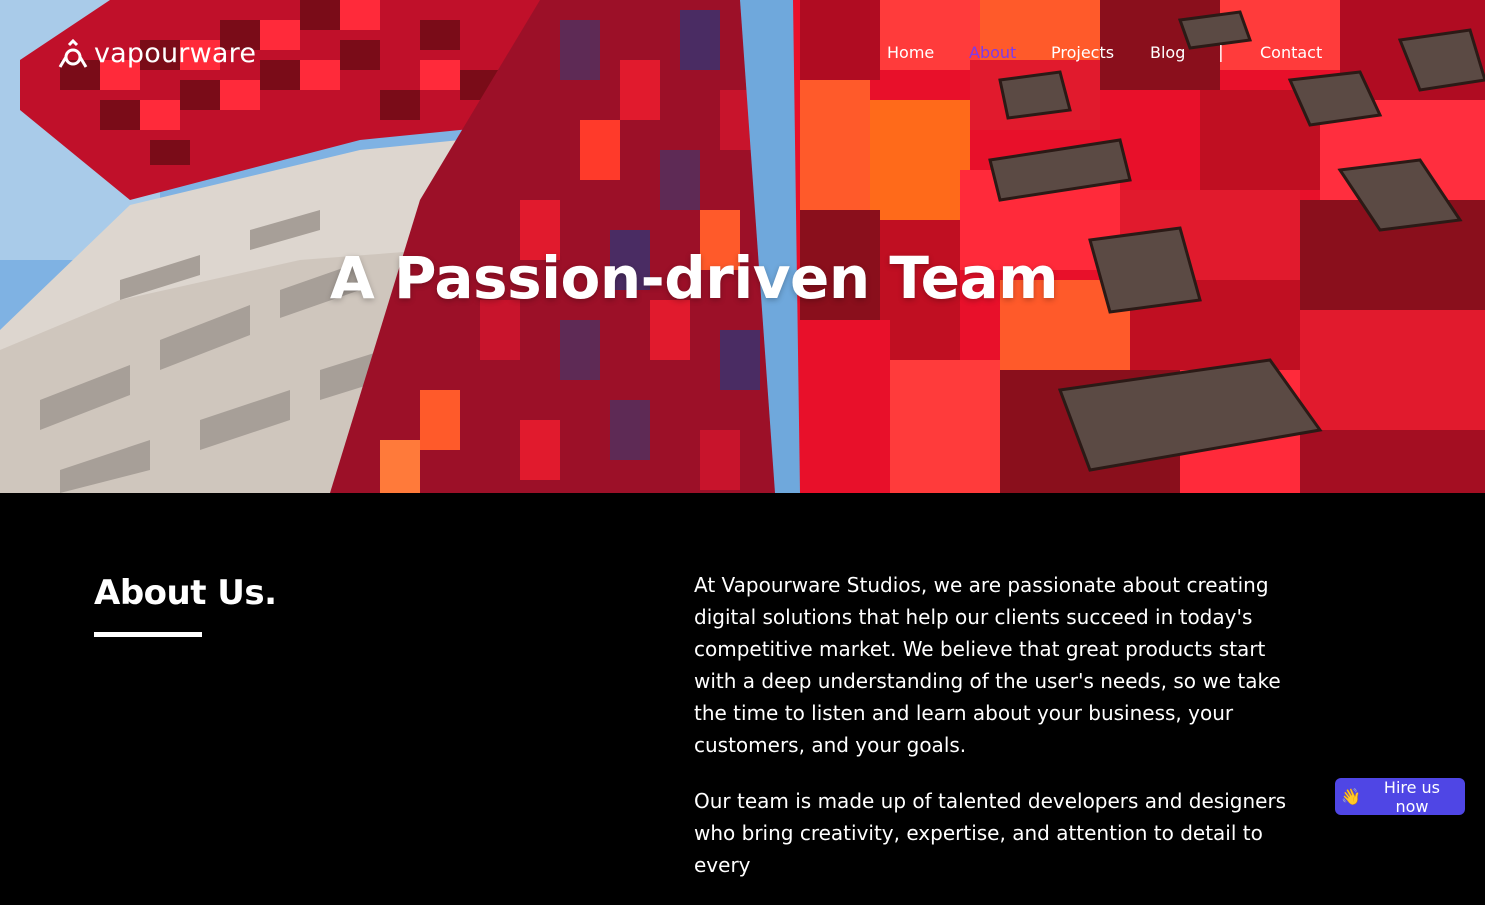  What do you see at coordinates (1351, 796) in the screenshot?
I see `waving-hand-icon: 👋` at bounding box center [1351, 796].